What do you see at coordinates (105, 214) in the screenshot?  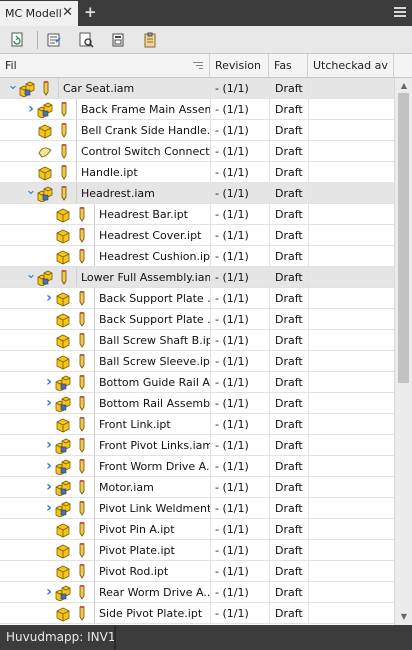 I see `file-cell: Headrest Bar.ipt` at bounding box center [105, 214].